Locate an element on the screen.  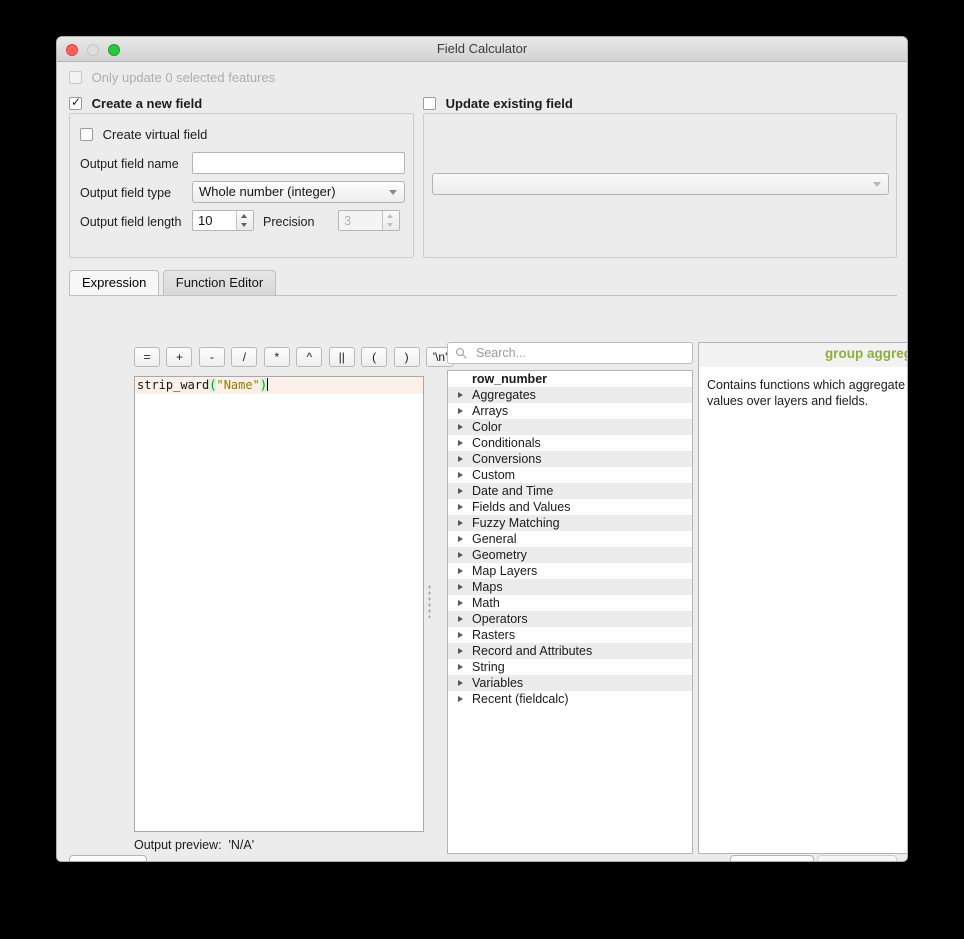
output-field-type-combo: Whole number (integer) is located at coordinates (298, 192).